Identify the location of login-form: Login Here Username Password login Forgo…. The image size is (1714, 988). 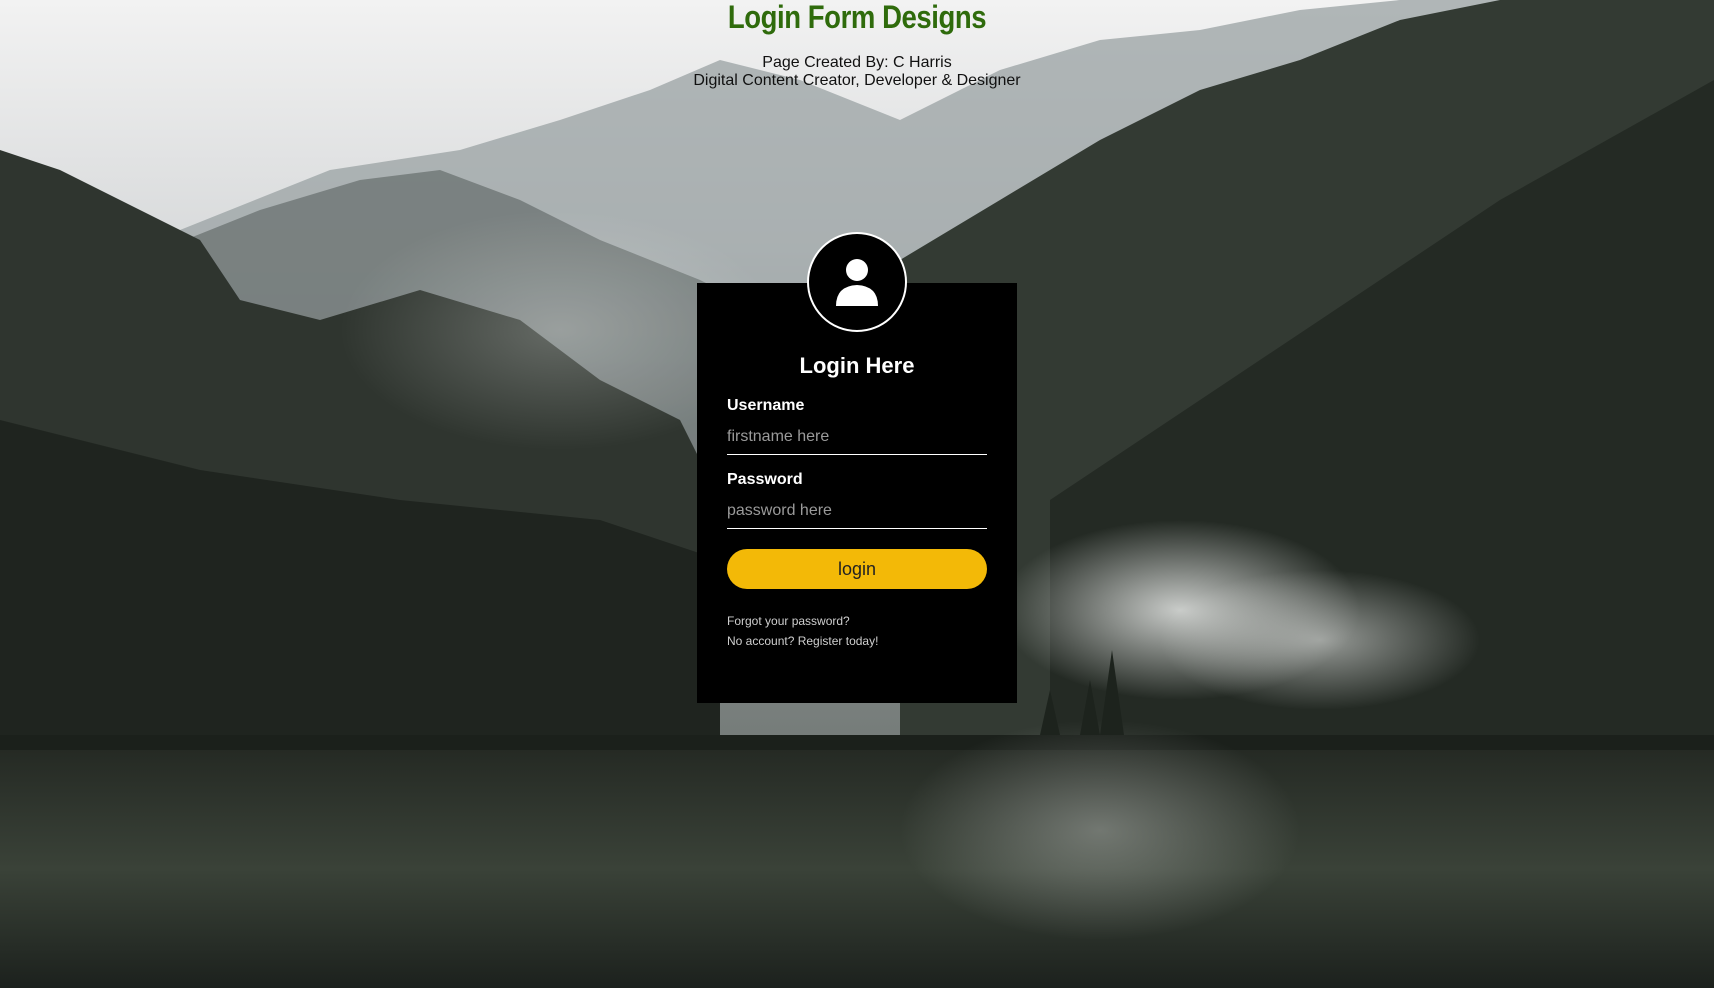
(857, 467).